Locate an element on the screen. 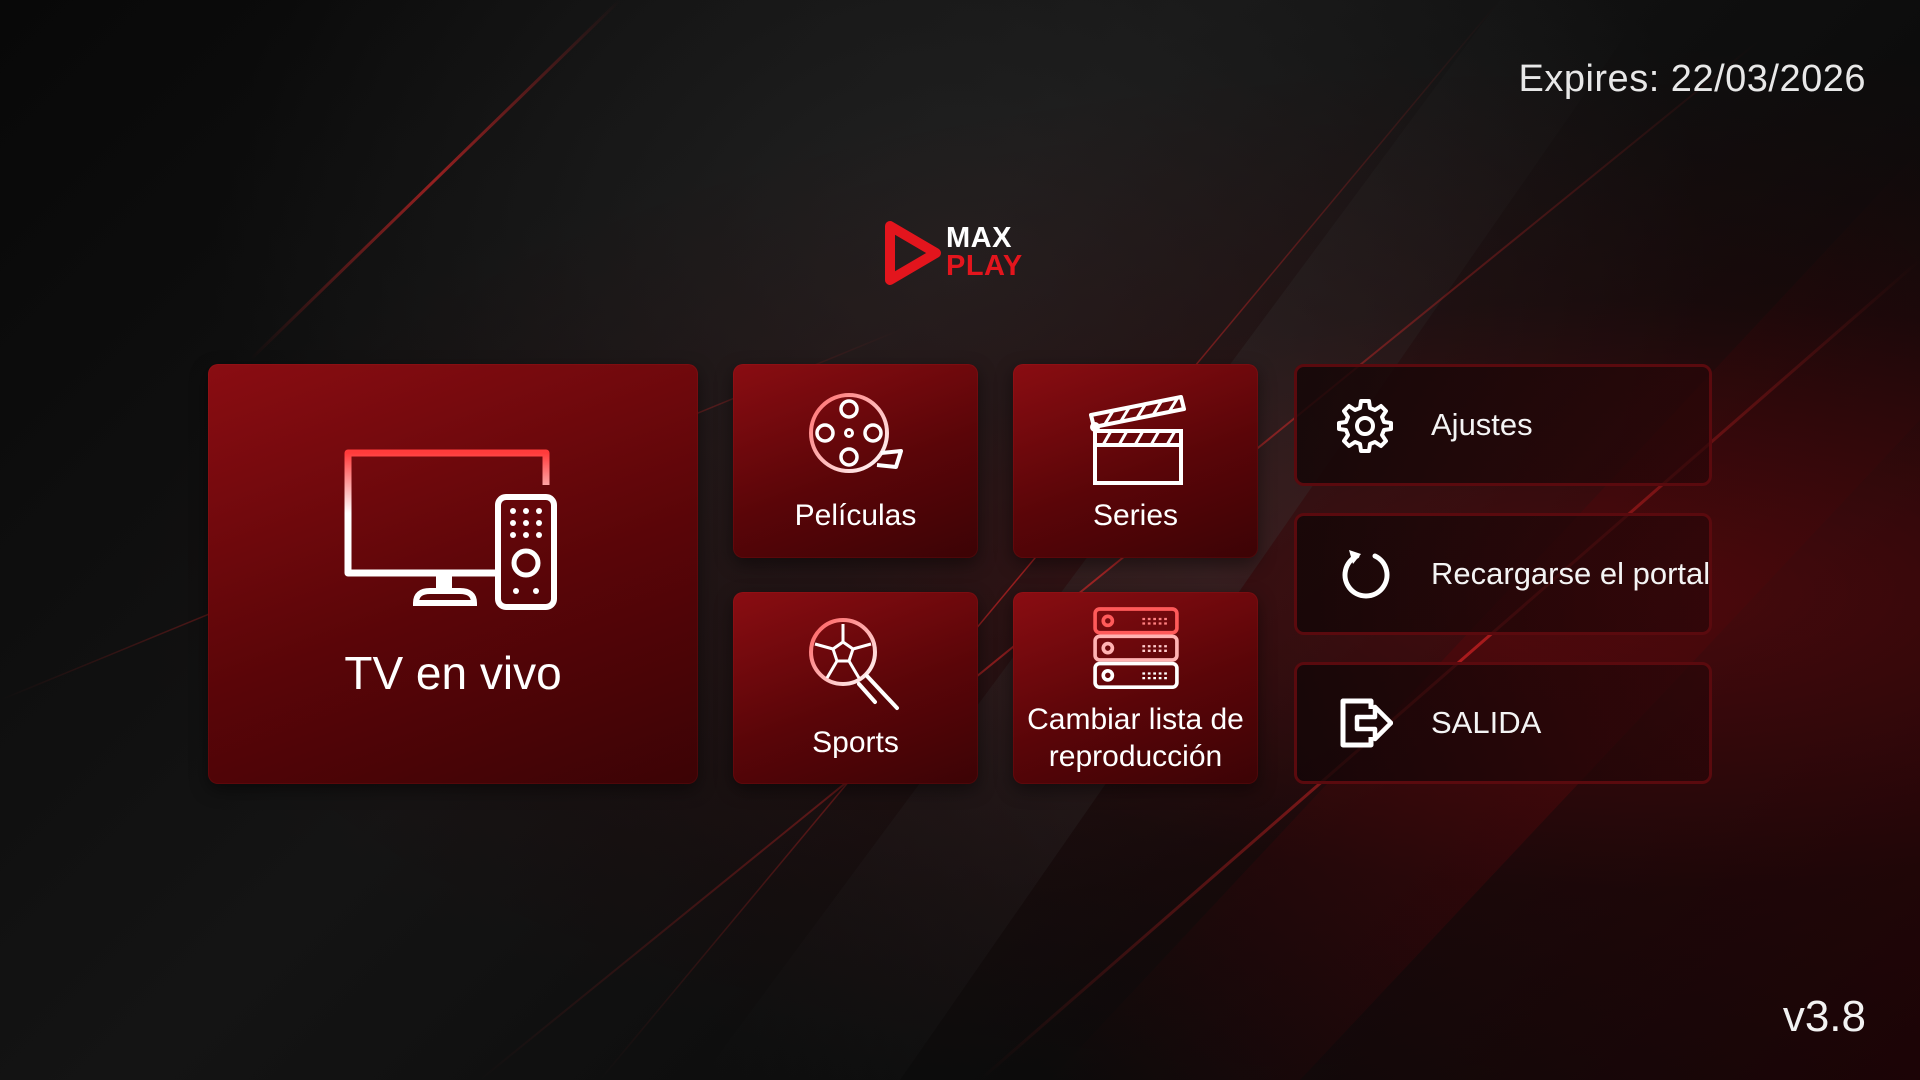 The height and width of the screenshot is (1080, 1920). live-tv-tile: TV en vivo is located at coordinates (453, 574).